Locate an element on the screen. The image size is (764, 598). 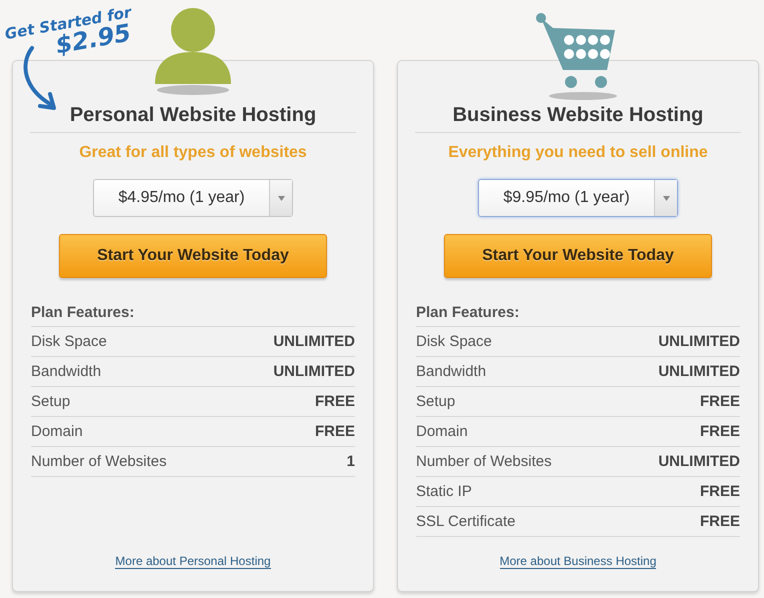
feature-name: SSL Certificate is located at coordinates (466, 521).